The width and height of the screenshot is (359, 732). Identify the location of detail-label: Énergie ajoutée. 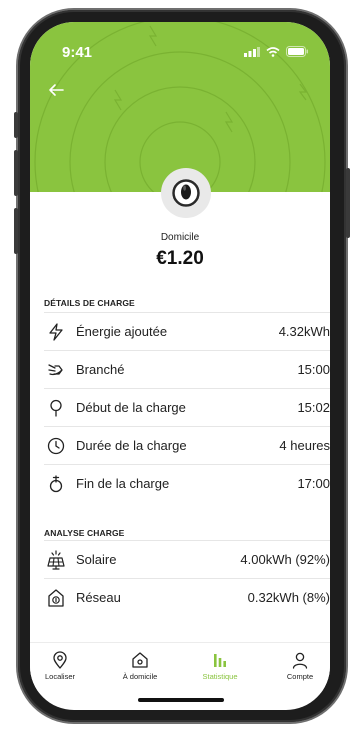
(122, 331).